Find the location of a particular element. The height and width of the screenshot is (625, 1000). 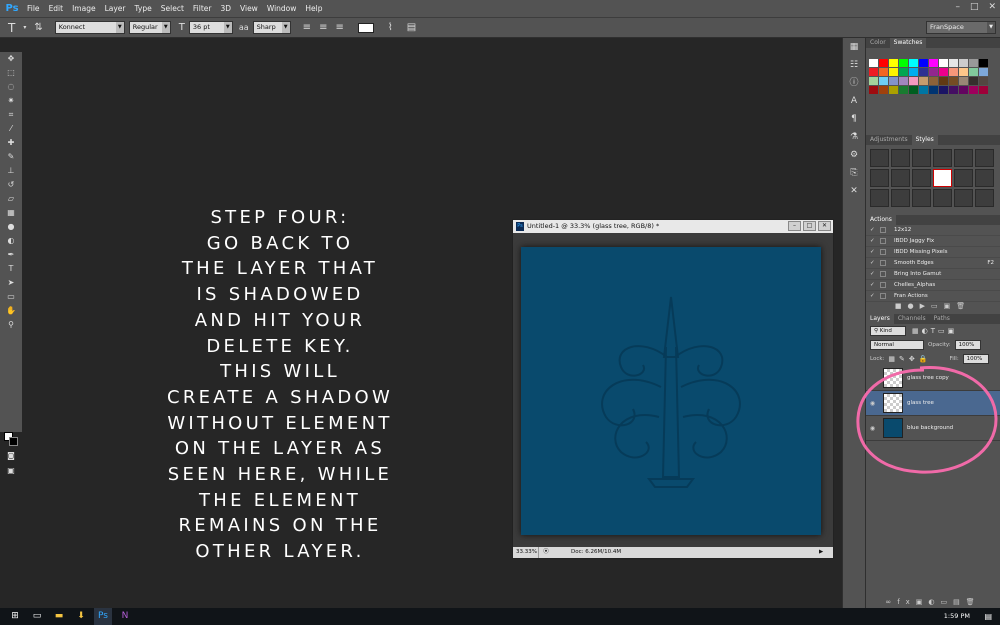

action-item: ✓ 12x12 is located at coordinates (933, 230).